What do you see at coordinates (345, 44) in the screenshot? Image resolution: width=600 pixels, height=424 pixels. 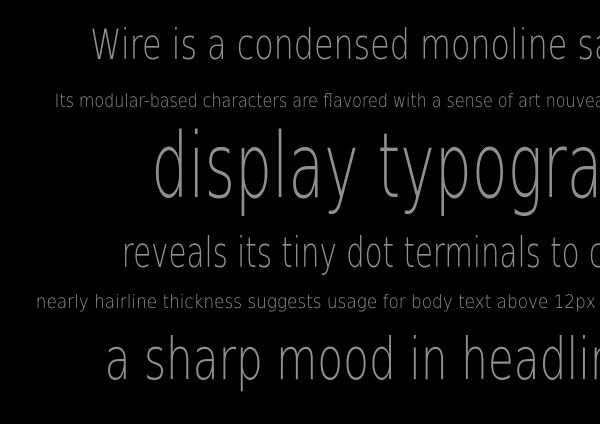 I see `specimen-line-1: Wire is a condensed monoline sans` at bounding box center [345, 44].